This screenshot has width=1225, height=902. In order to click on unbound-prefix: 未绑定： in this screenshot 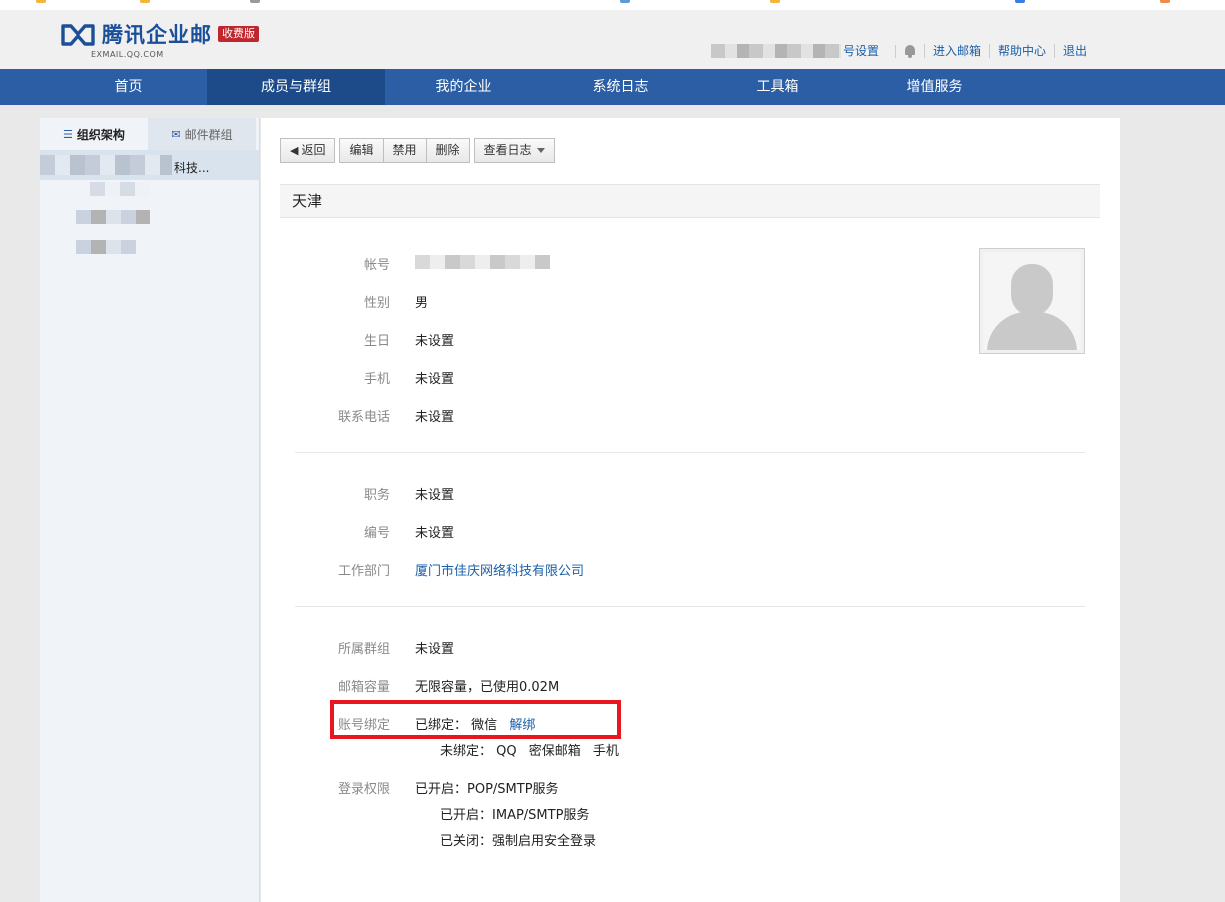, I will do `click(466, 751)`.